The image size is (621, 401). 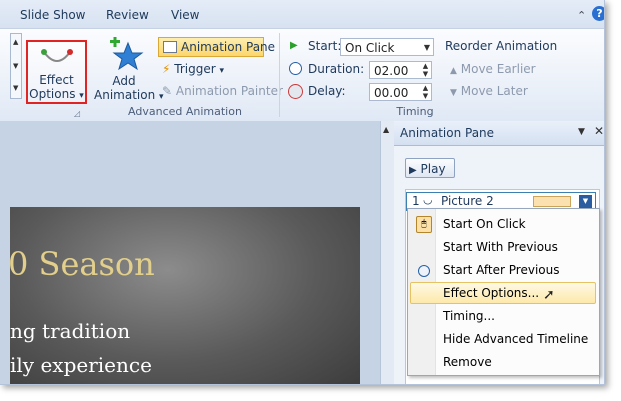 I want to click on move-later-button: ▼ Move Later, so click(x=489, y=91).